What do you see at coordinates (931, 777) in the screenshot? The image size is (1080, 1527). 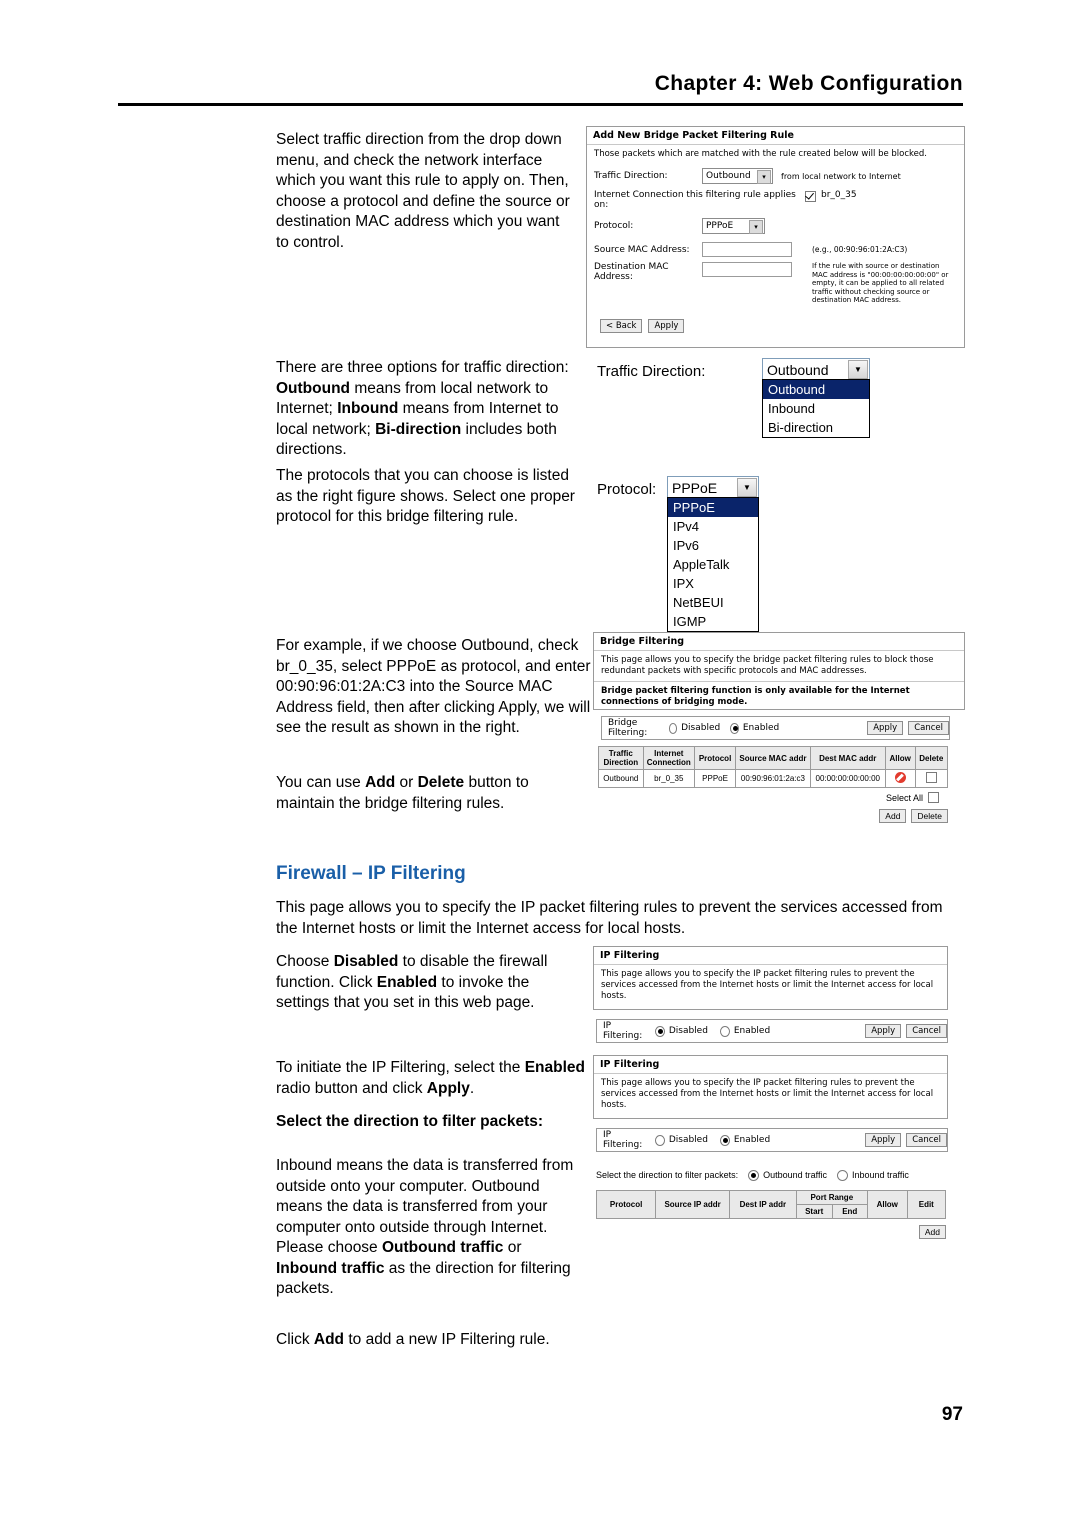 I see `row-delete-checkbox` at bounding box center [931, 777].